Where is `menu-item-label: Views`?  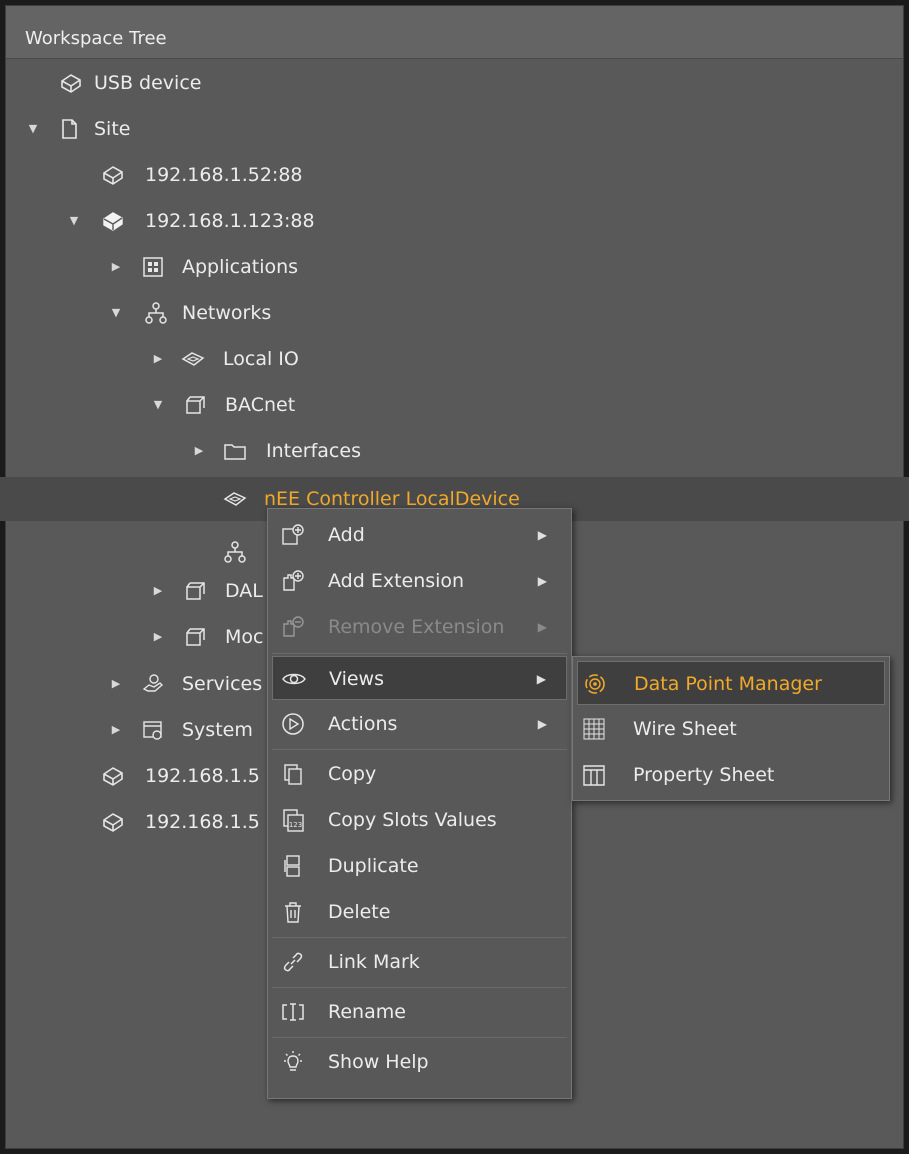 menu-item-label: Views is located at coordinates (356, 679).